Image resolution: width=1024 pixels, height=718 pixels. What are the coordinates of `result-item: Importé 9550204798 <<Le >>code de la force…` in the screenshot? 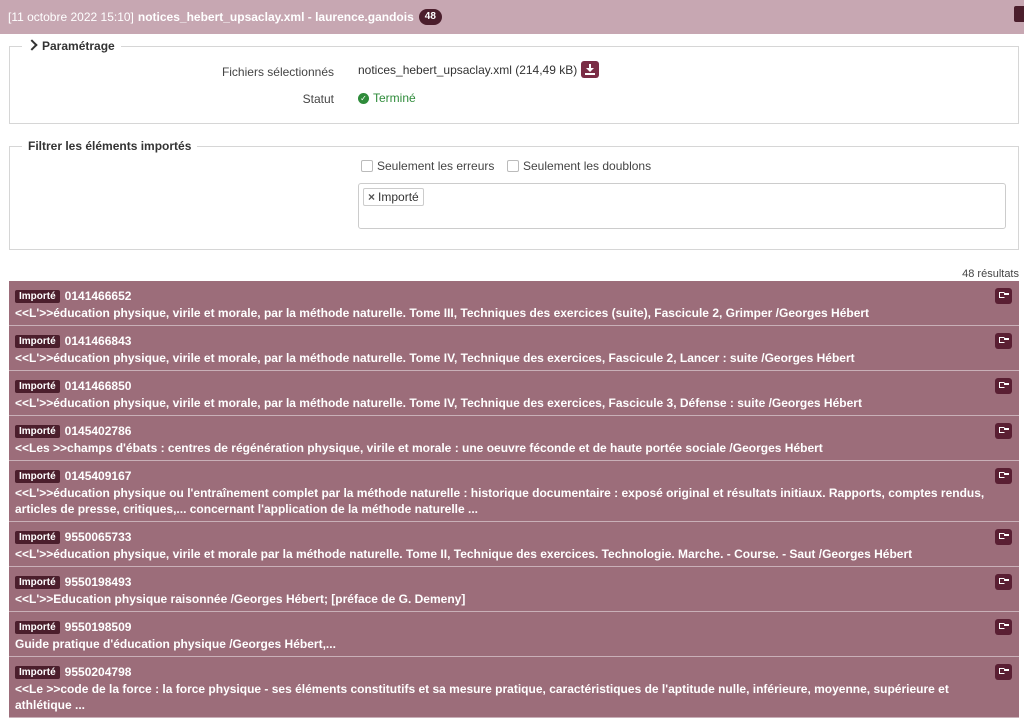 It's located at (514, 687).